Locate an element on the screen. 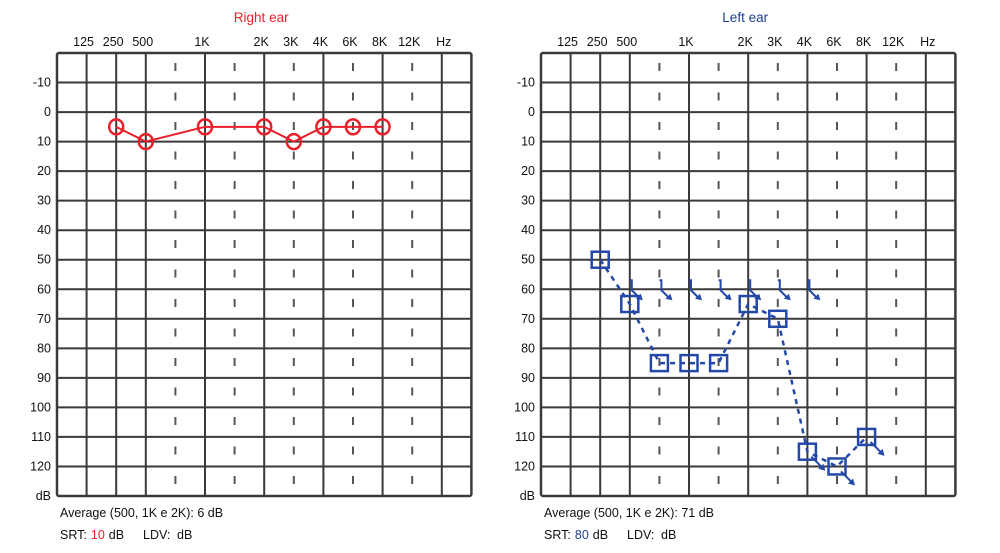 Image resolution: width=1000 pixels, height=553 pixels. srt-line: SRT: 80 dB is located at coordinates (576, 535).